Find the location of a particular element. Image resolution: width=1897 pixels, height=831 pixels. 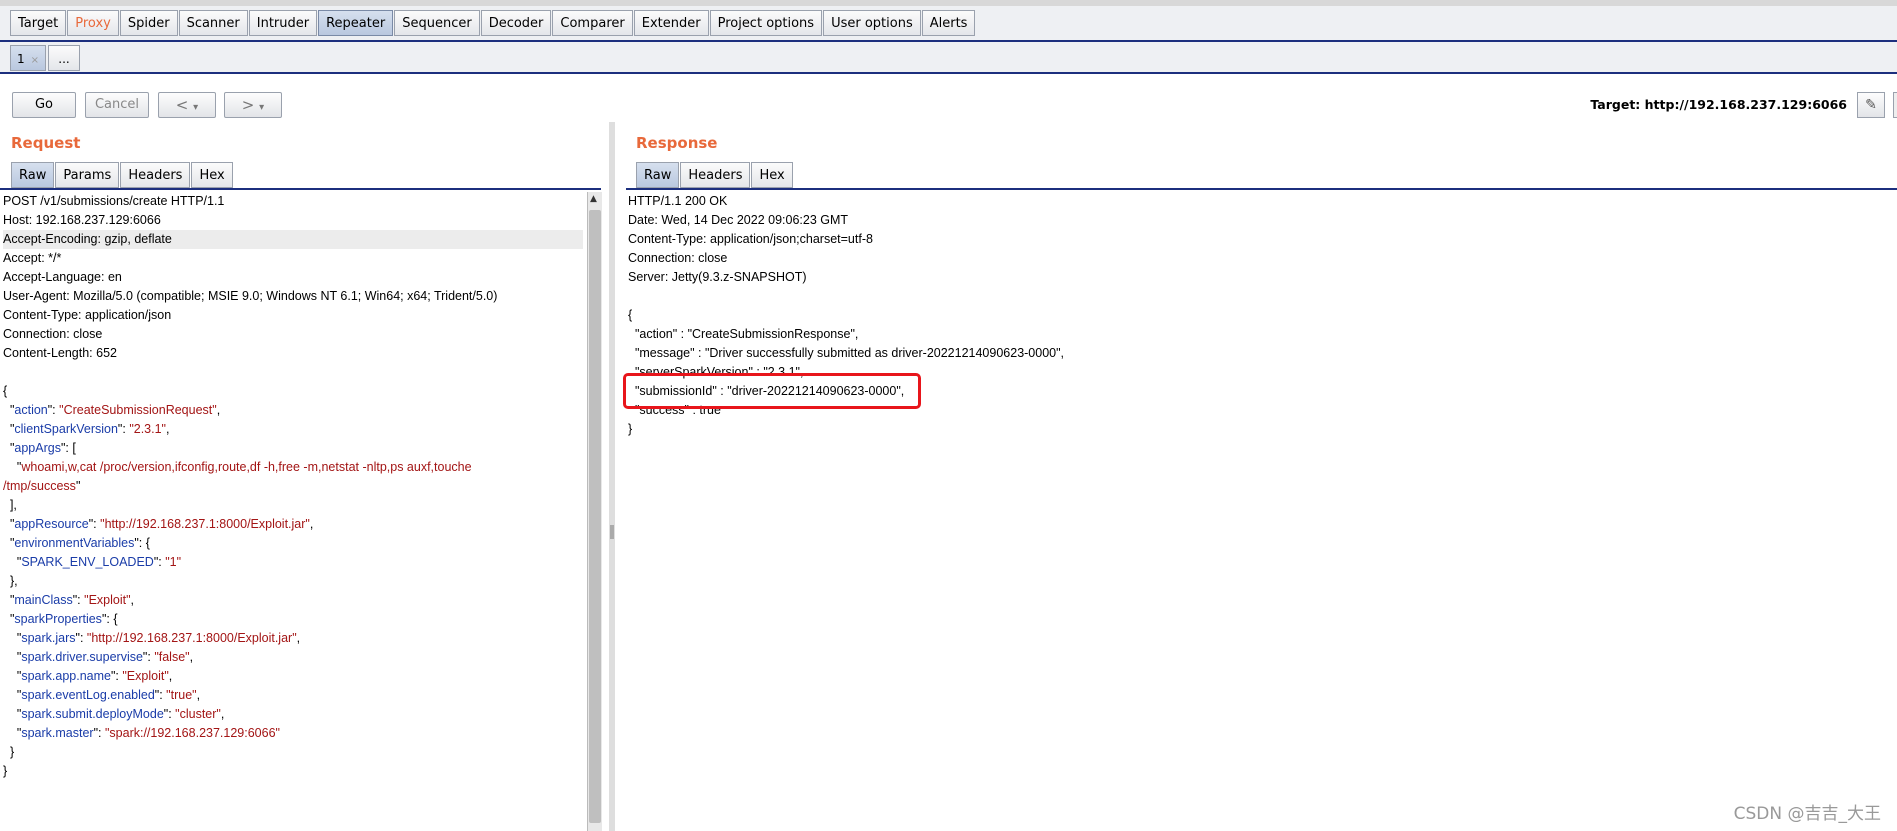

chevron-right-icon: > is located at coordinates (248, 105).